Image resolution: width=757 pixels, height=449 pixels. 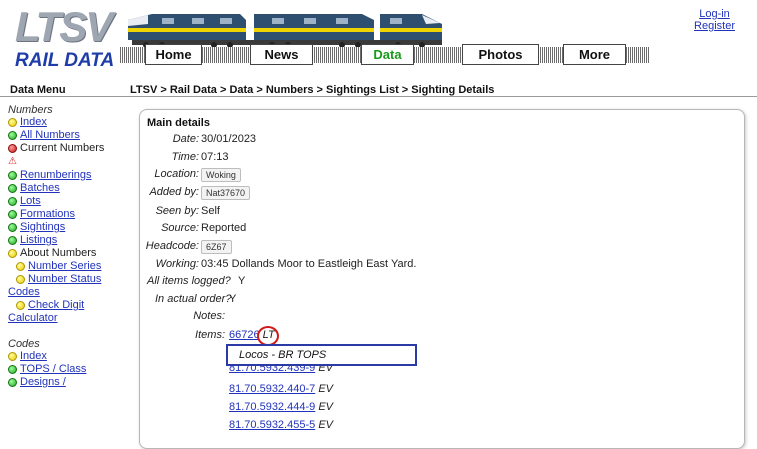 What do you see at coordinates (272, 370) in the screenshot?
I see `item-link: 81.70.5932.439-9` at bounding box center [272, 370].